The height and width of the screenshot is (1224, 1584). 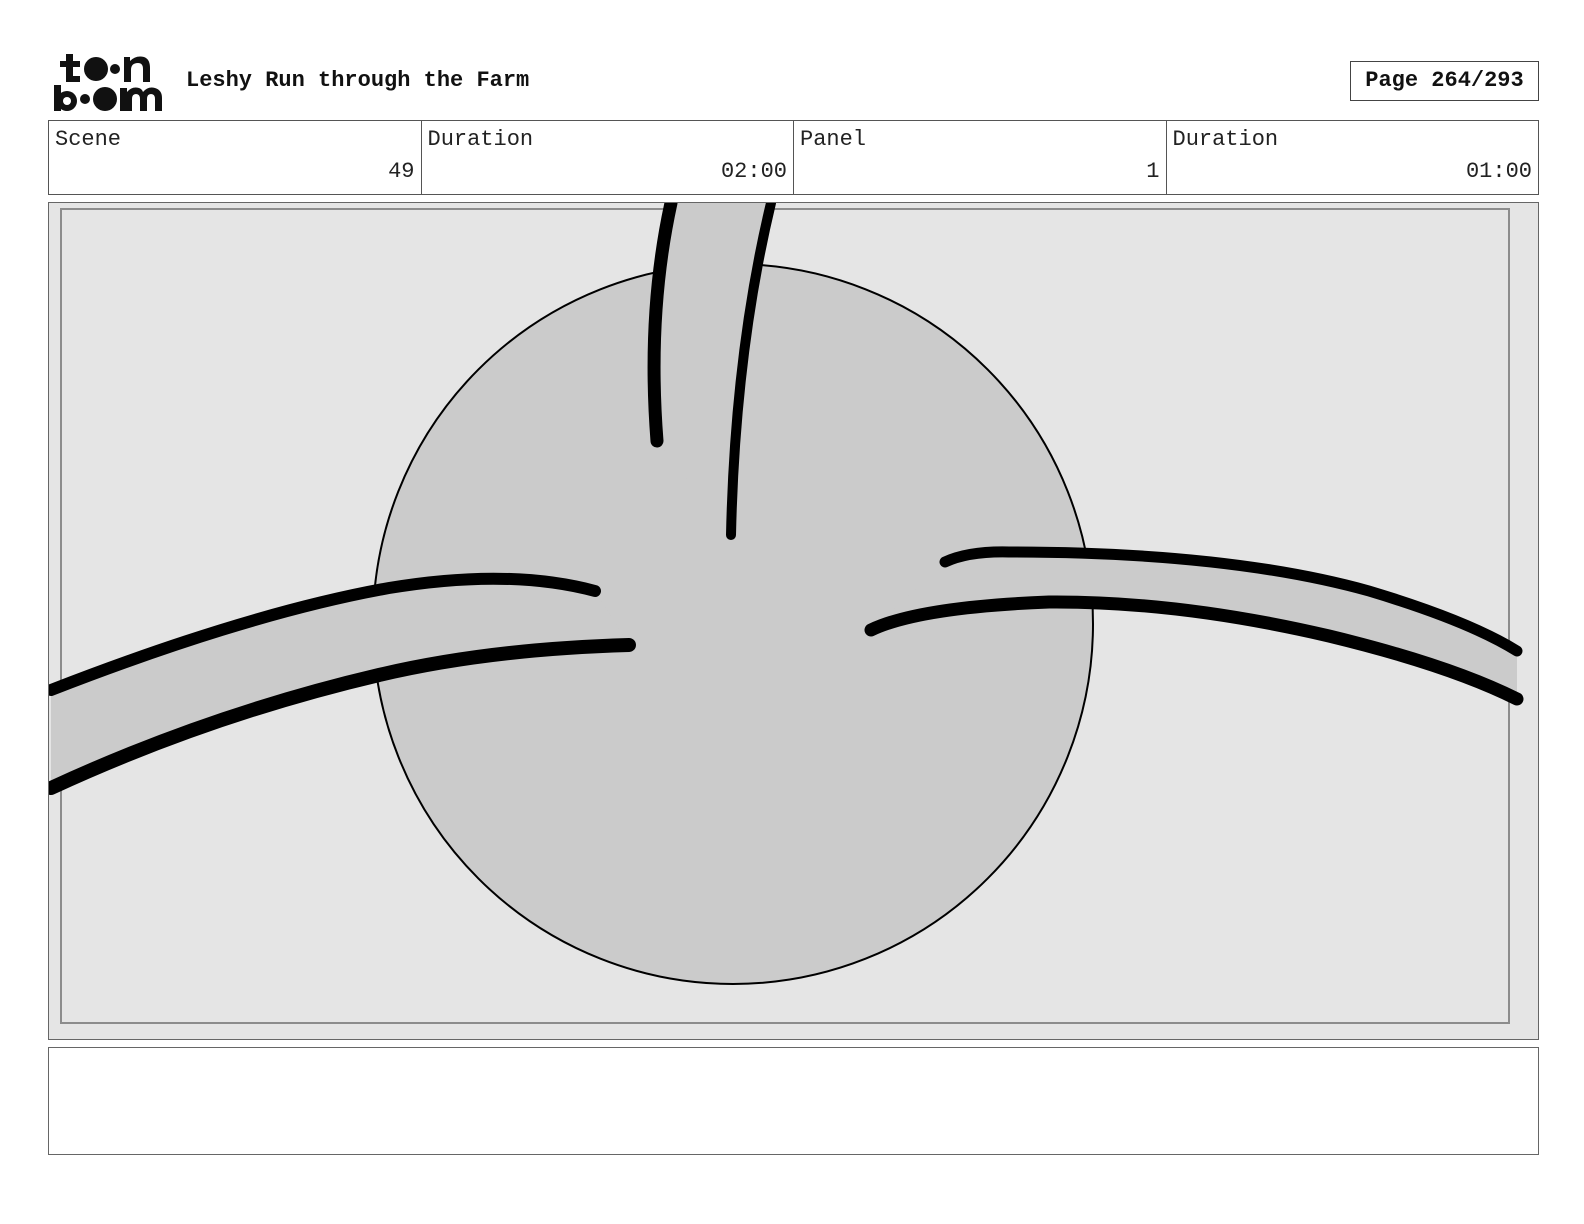 I want to click on panel-duration-cell: Duration 01:00, so click(x=1353, y=157).